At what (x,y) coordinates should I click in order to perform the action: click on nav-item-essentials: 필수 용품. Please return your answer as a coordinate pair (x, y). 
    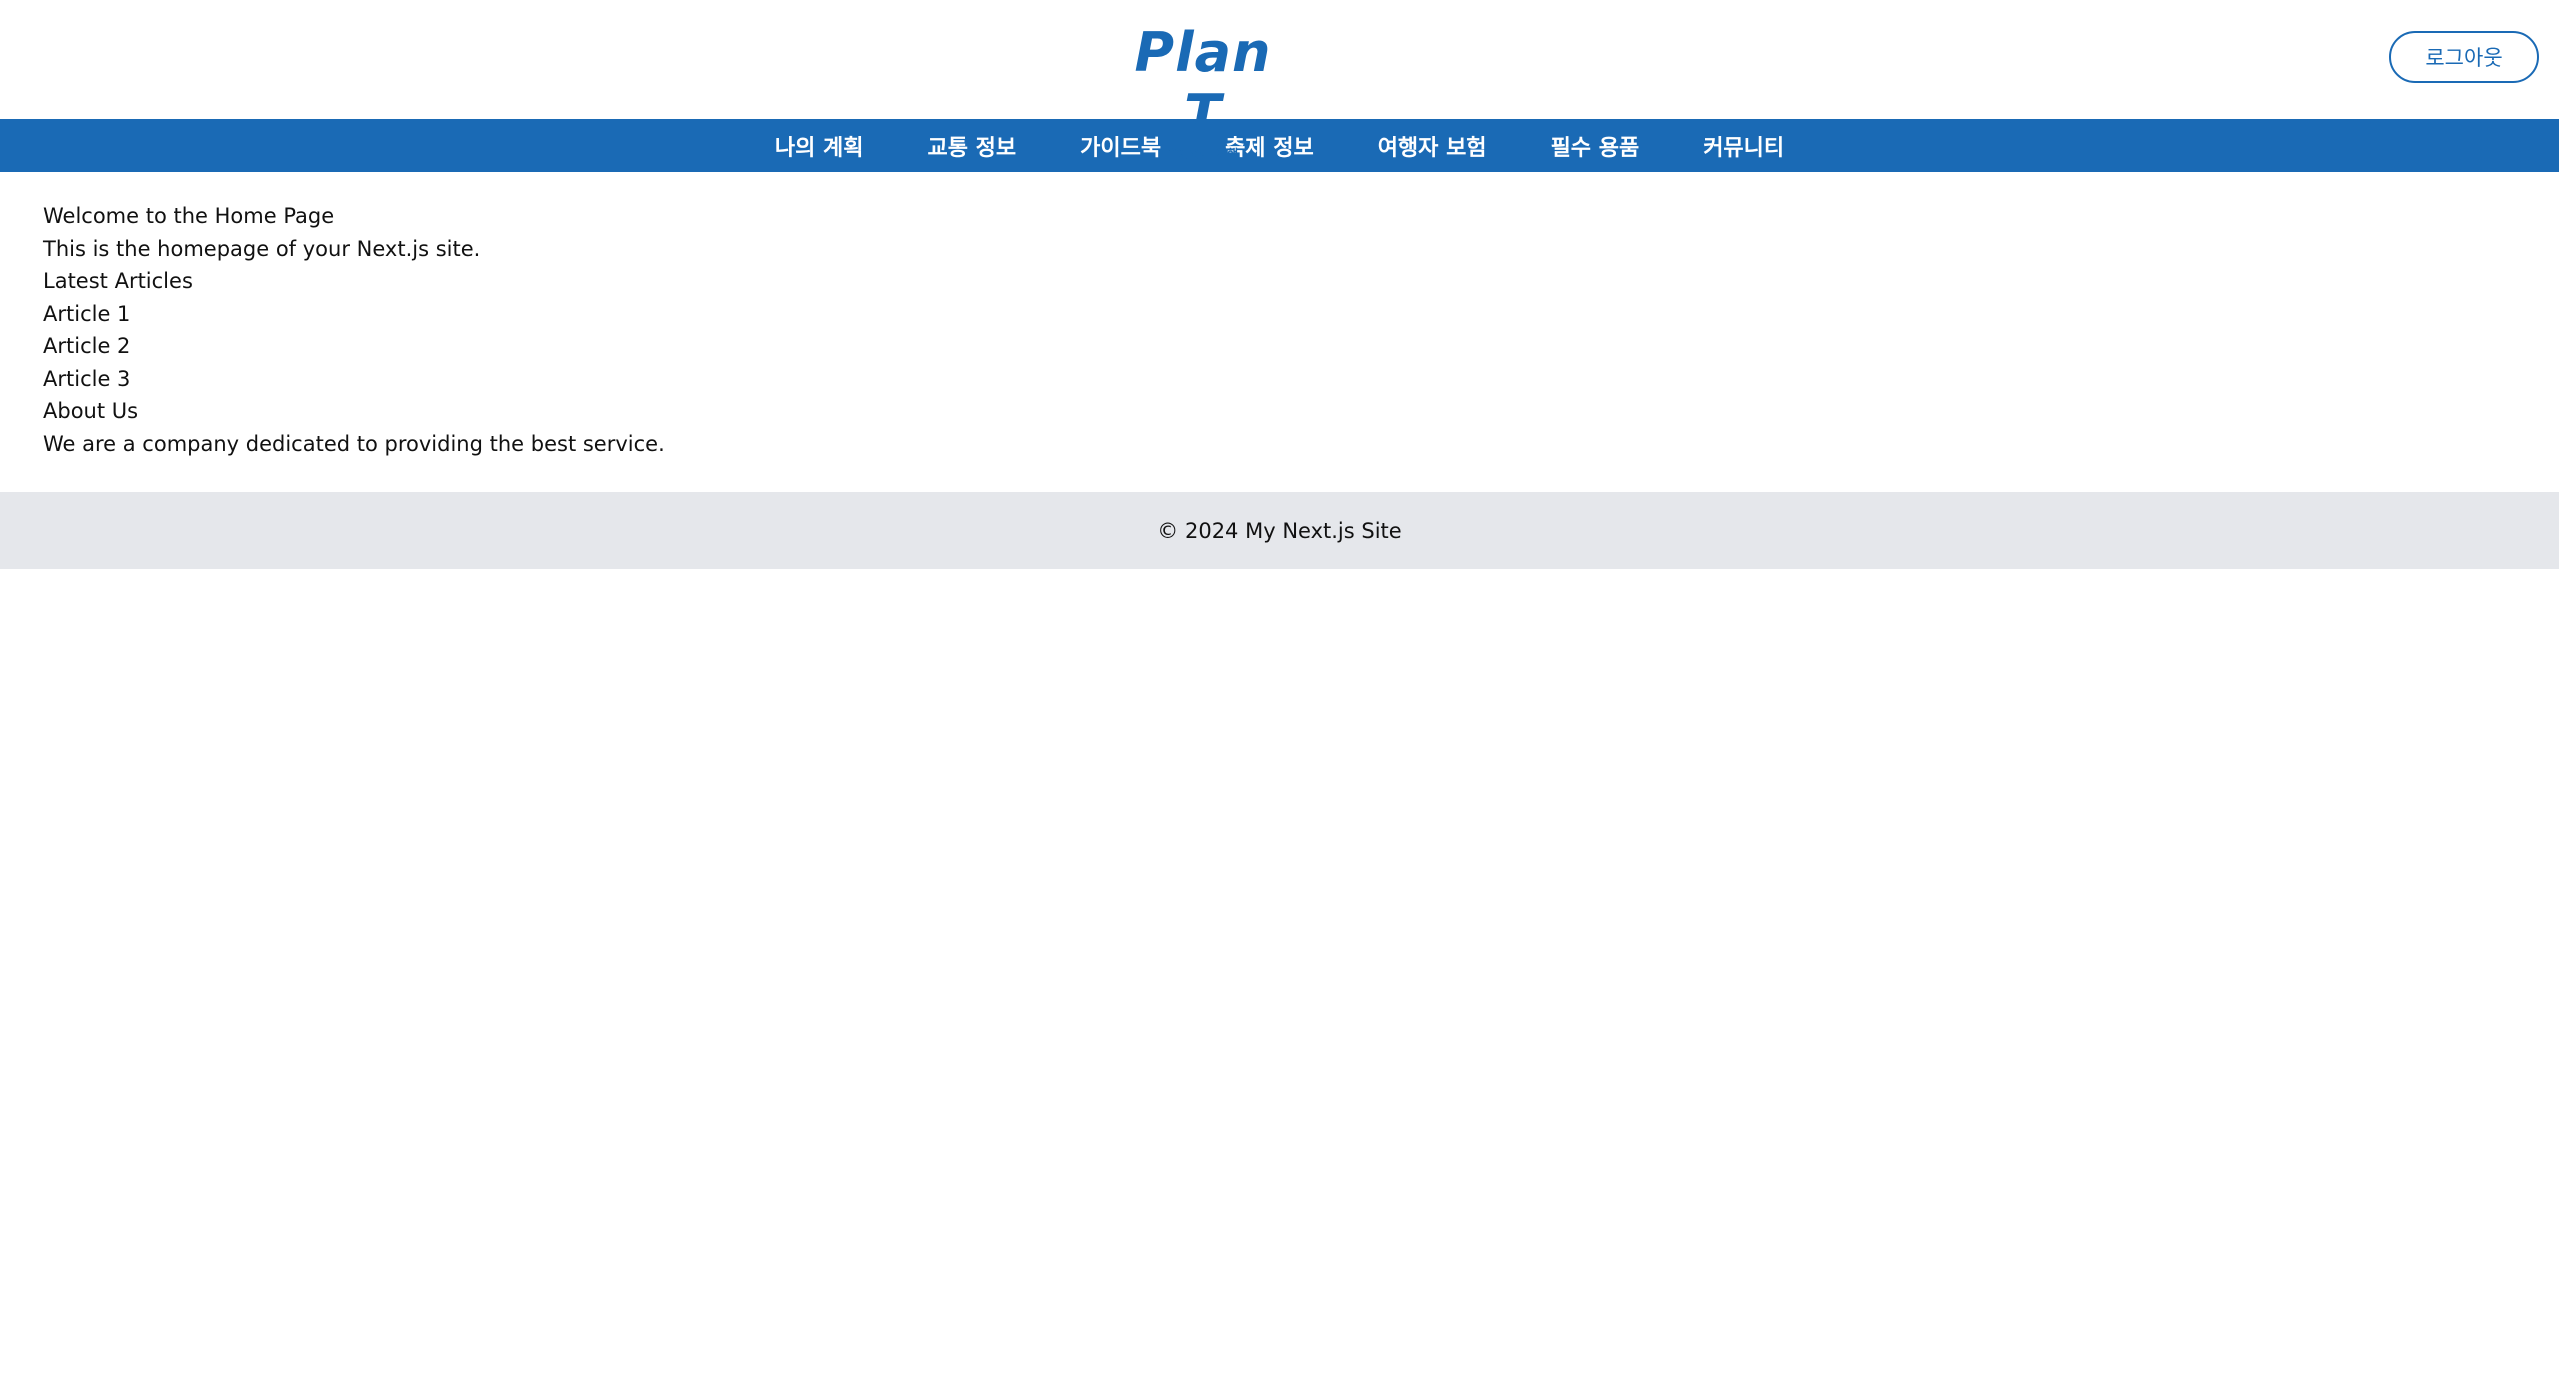
    Looking at the image, I should click on (1595, 146).